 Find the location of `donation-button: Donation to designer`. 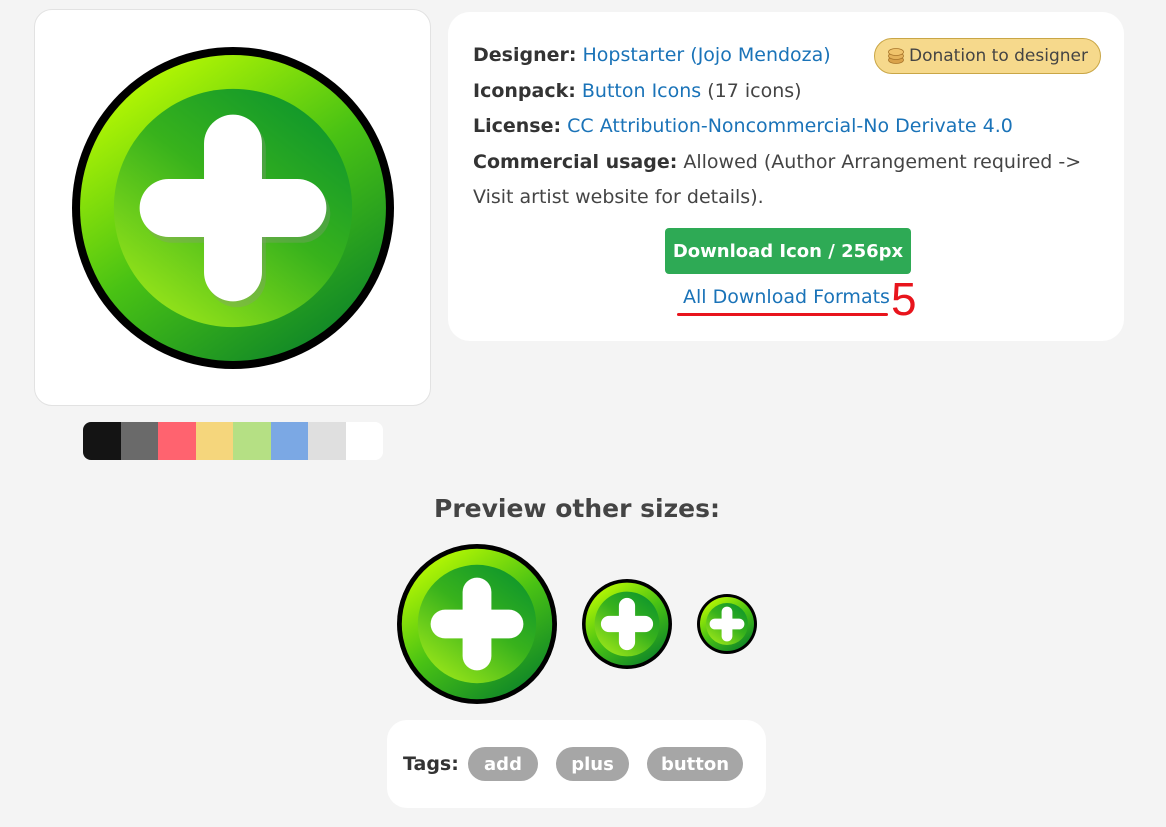

donation-button: Donation to designer is located at coordinates (987, 56).